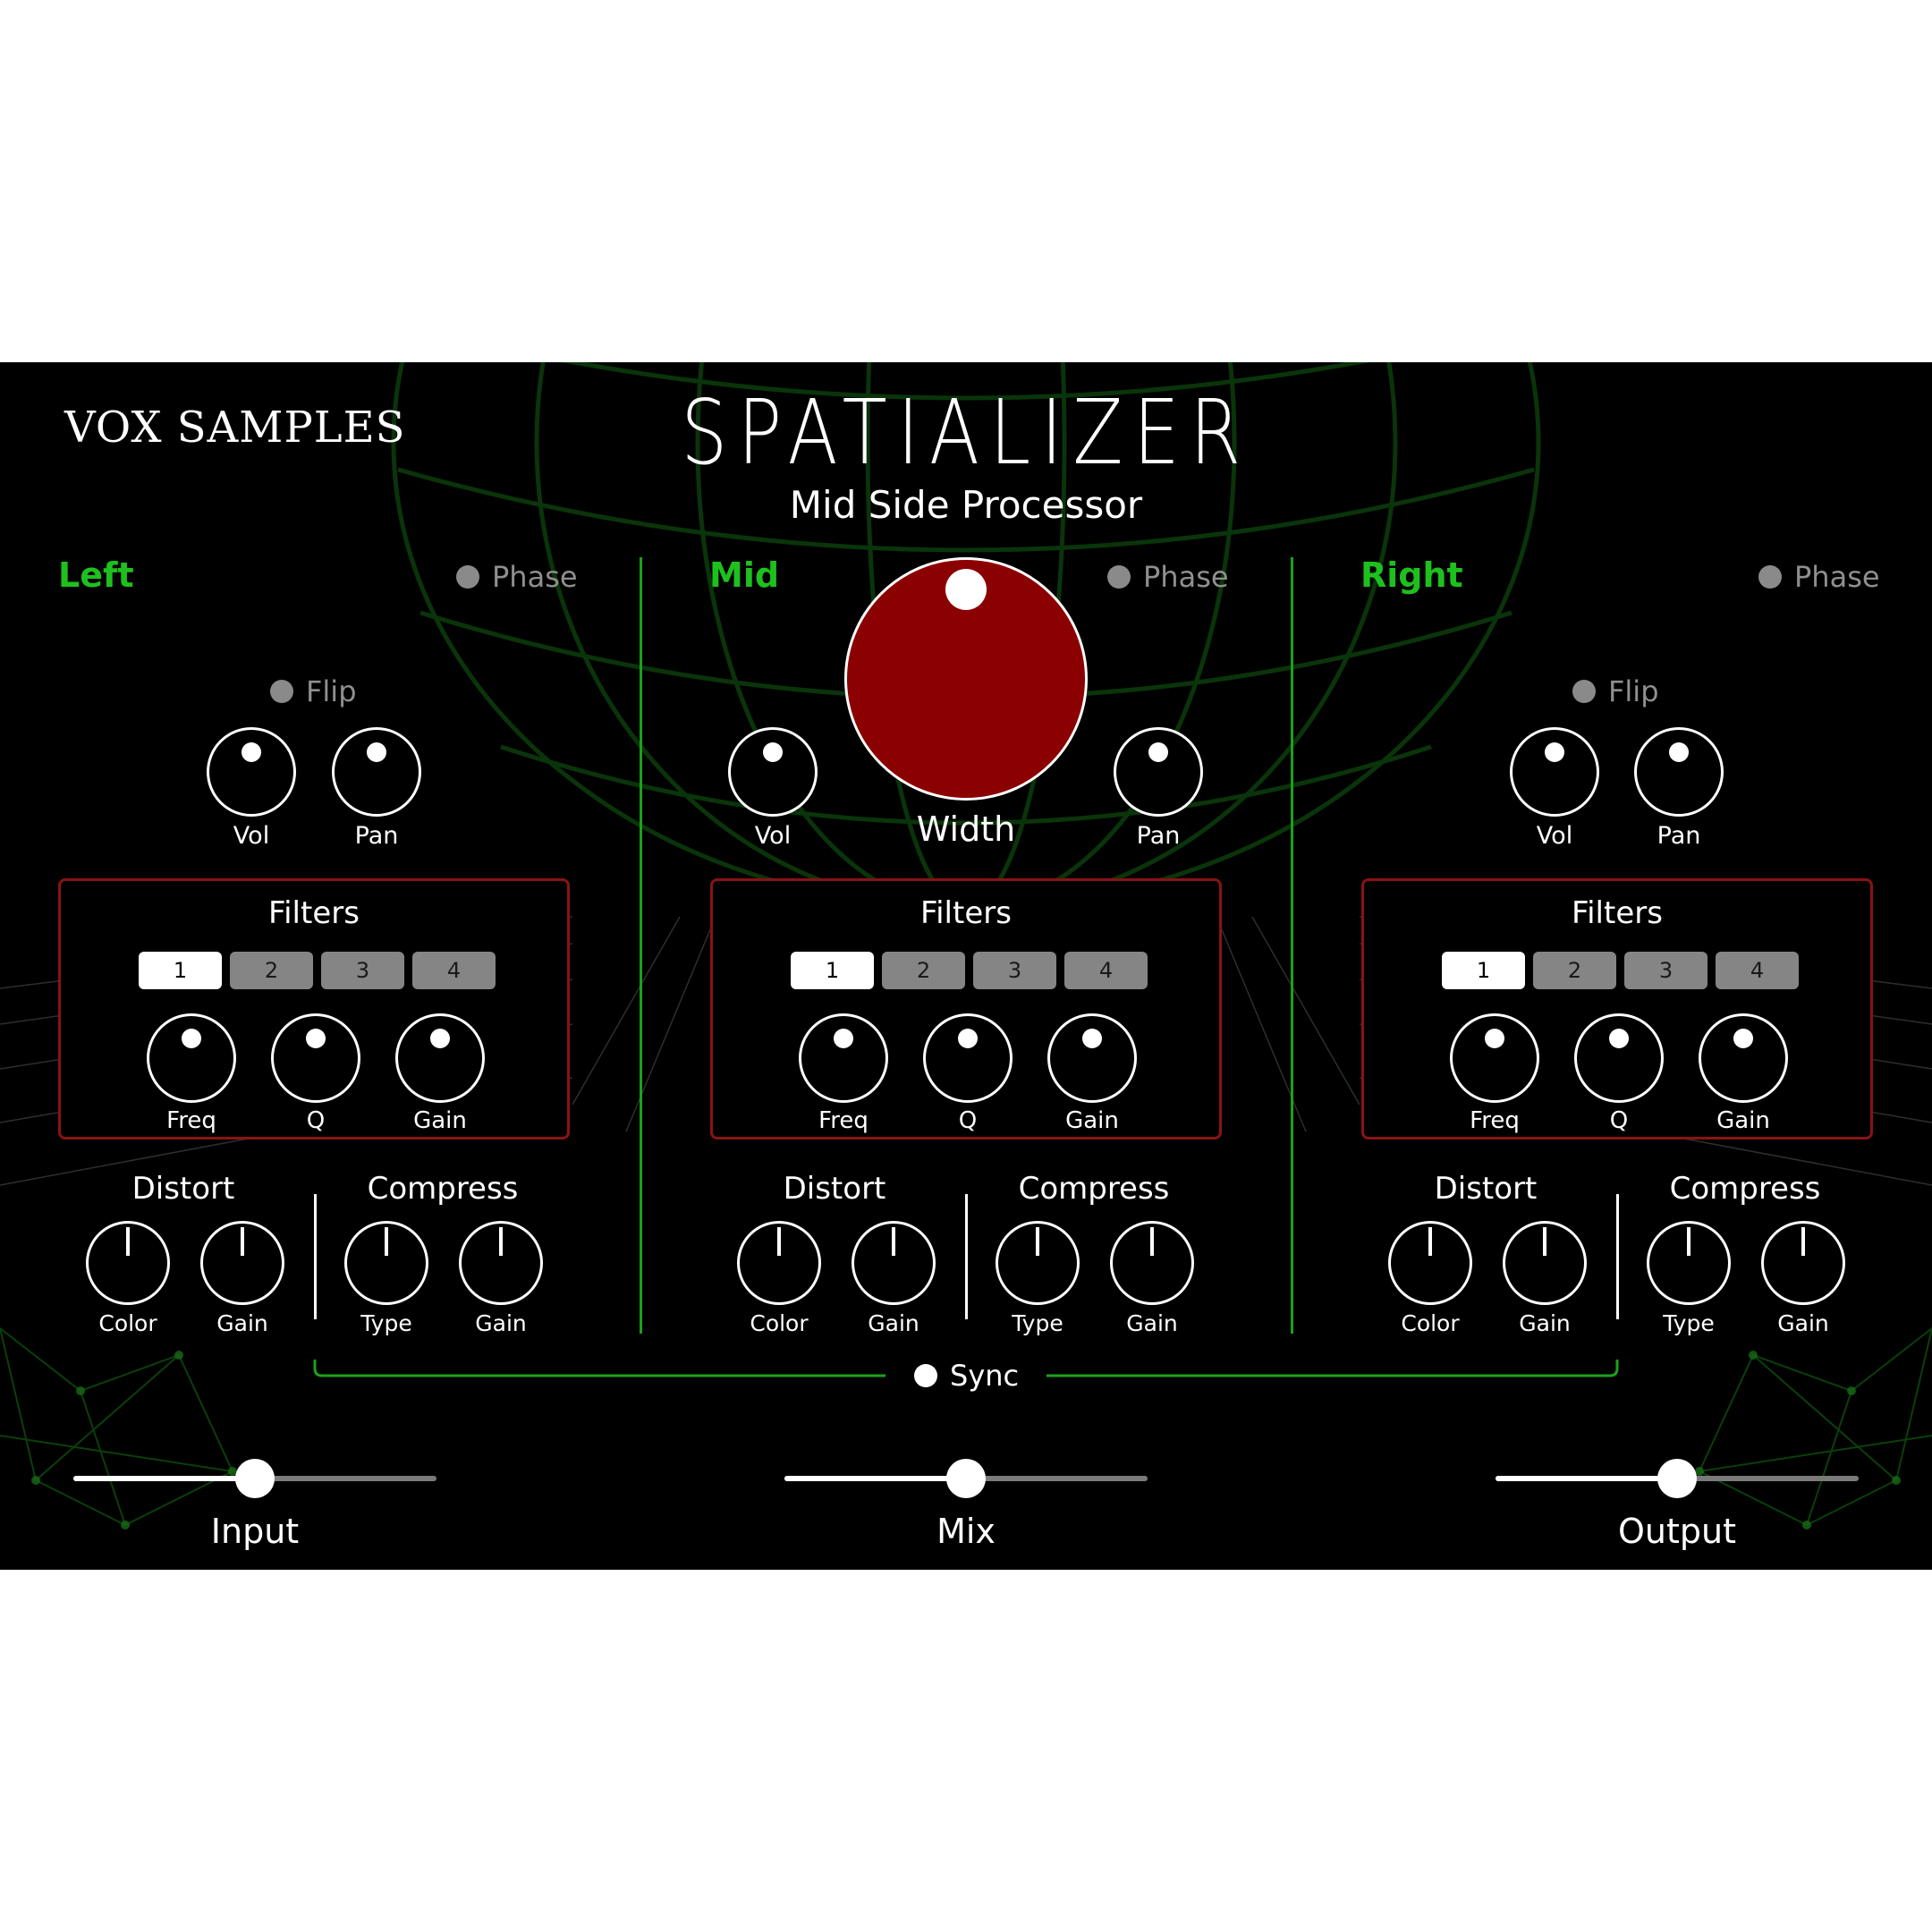 The image size is (1932, 1932). What do you see at coordinates (315, 1058) in the screenshot?
I see `left-filter-q-knob` at bounding box center [315, 1058].